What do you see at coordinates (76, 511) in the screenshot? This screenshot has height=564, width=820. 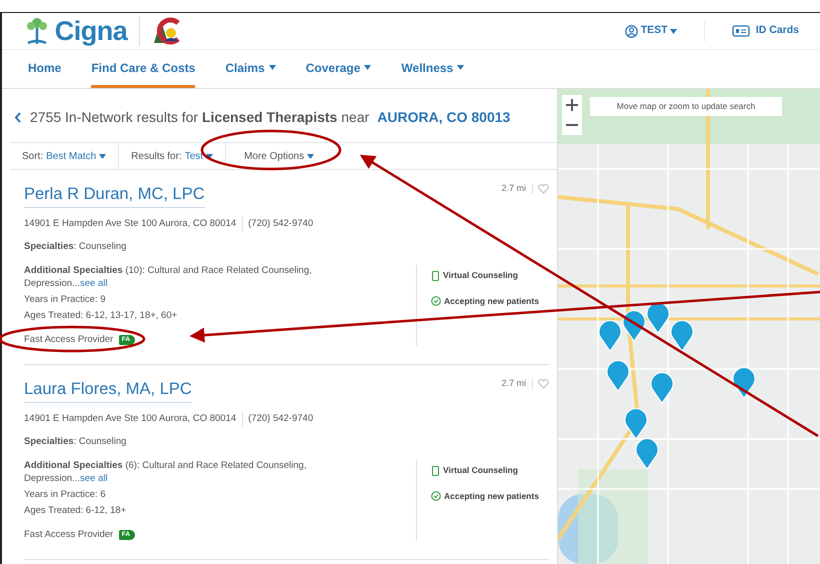 I see `ages-text: Ages Treated: 6-12, 18+` at bounding box center [76, 511].